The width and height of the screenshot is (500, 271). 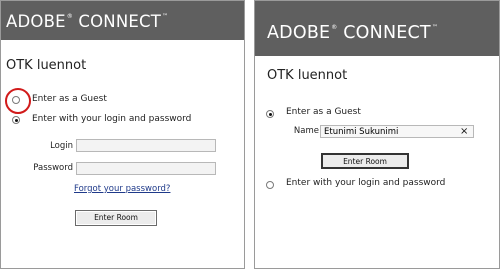 I want to click on login-field, so click(x=146, y=145).